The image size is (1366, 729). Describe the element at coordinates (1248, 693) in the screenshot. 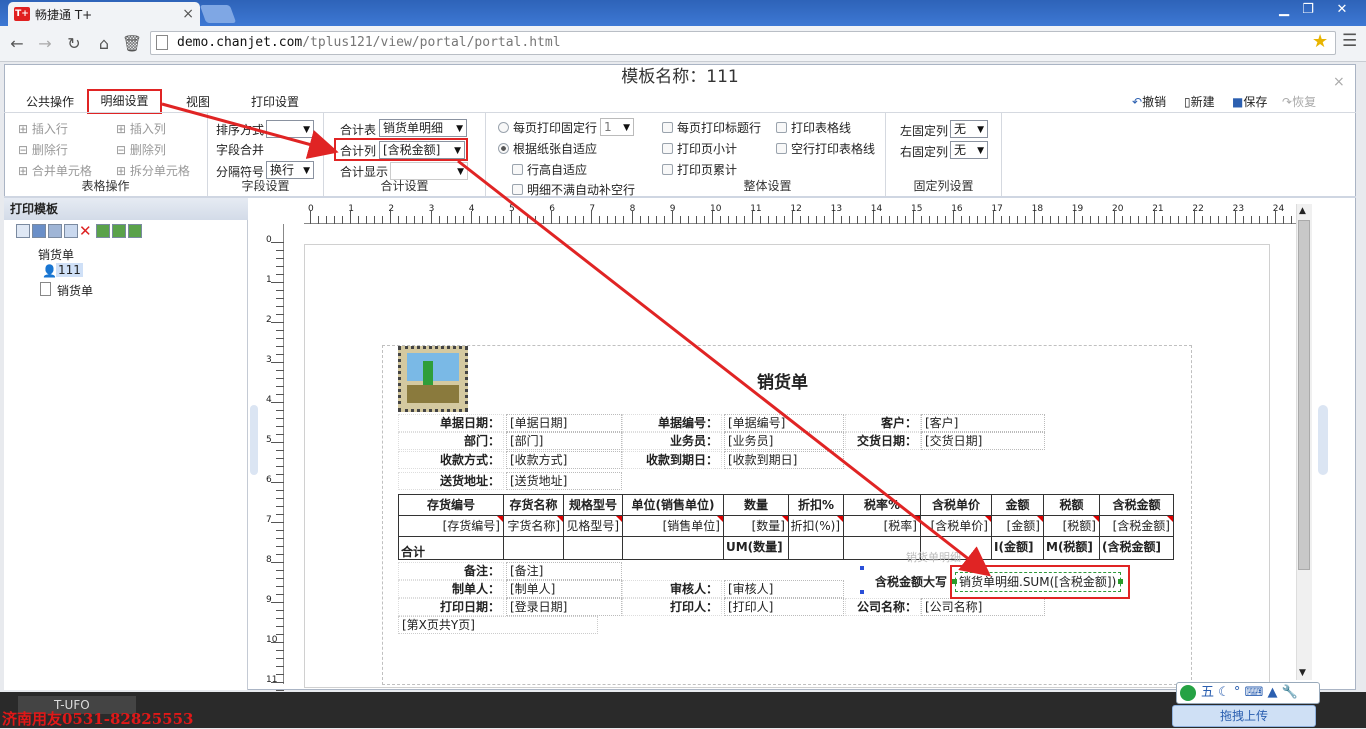

I see `ime-toolbar: 五 ☾ ° ⌨ ▲ 🔧` at that location.